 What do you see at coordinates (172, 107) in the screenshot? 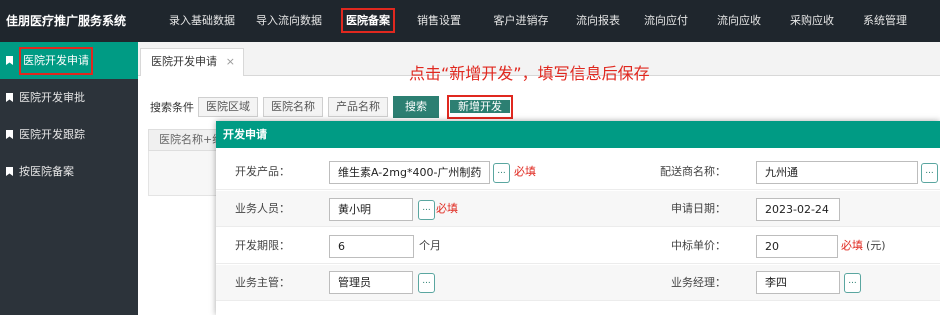
I see `search-label: 搜索条件` at bounding box center [172, 107].